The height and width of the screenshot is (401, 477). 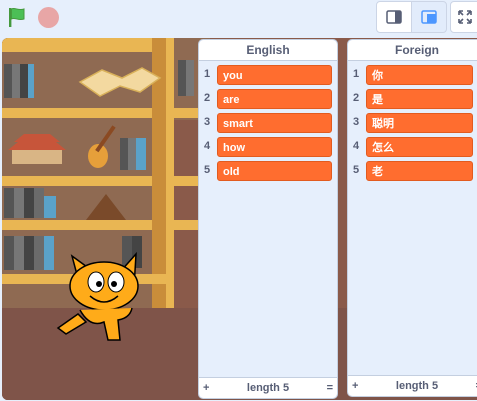 I want to click on large-stage-icon, so click(x=429, y=17).